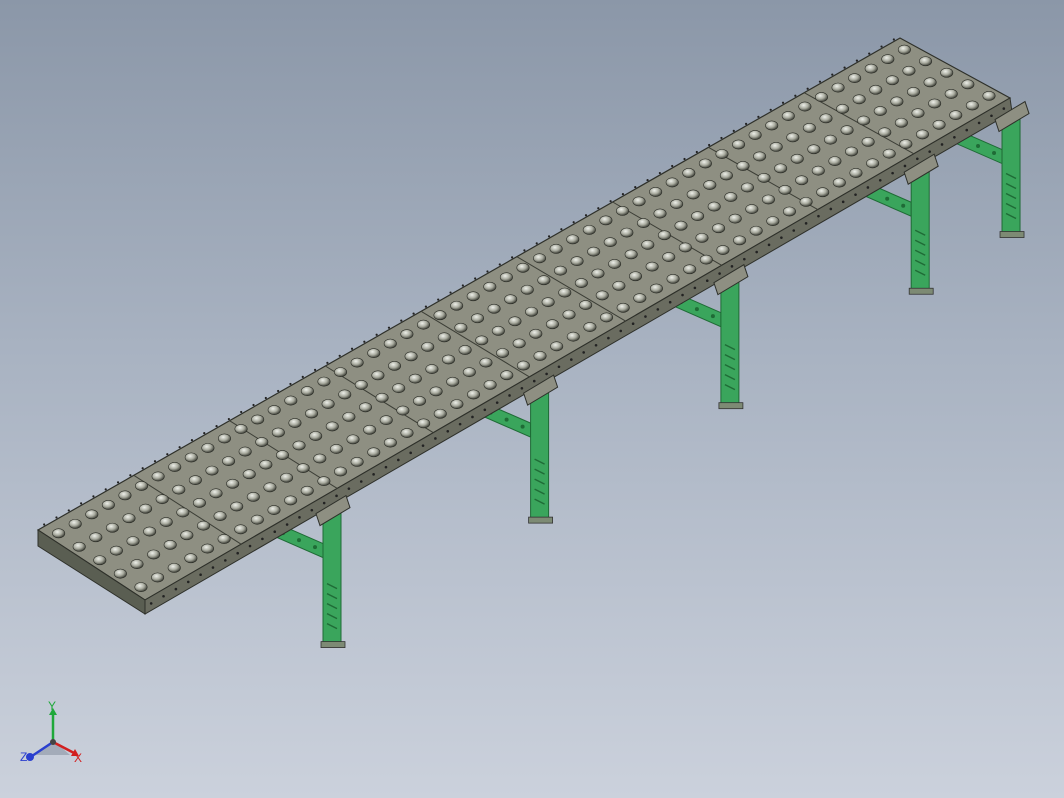 The image size is (1064, 798). I want to click on view-orientation-triad-icon: Y X Z, so click(53, 735).